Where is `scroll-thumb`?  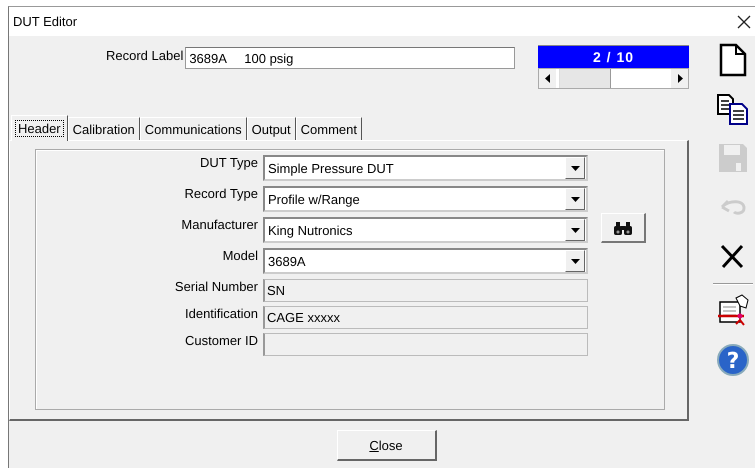 scroll-thumb is located at coordinates (585, 78).